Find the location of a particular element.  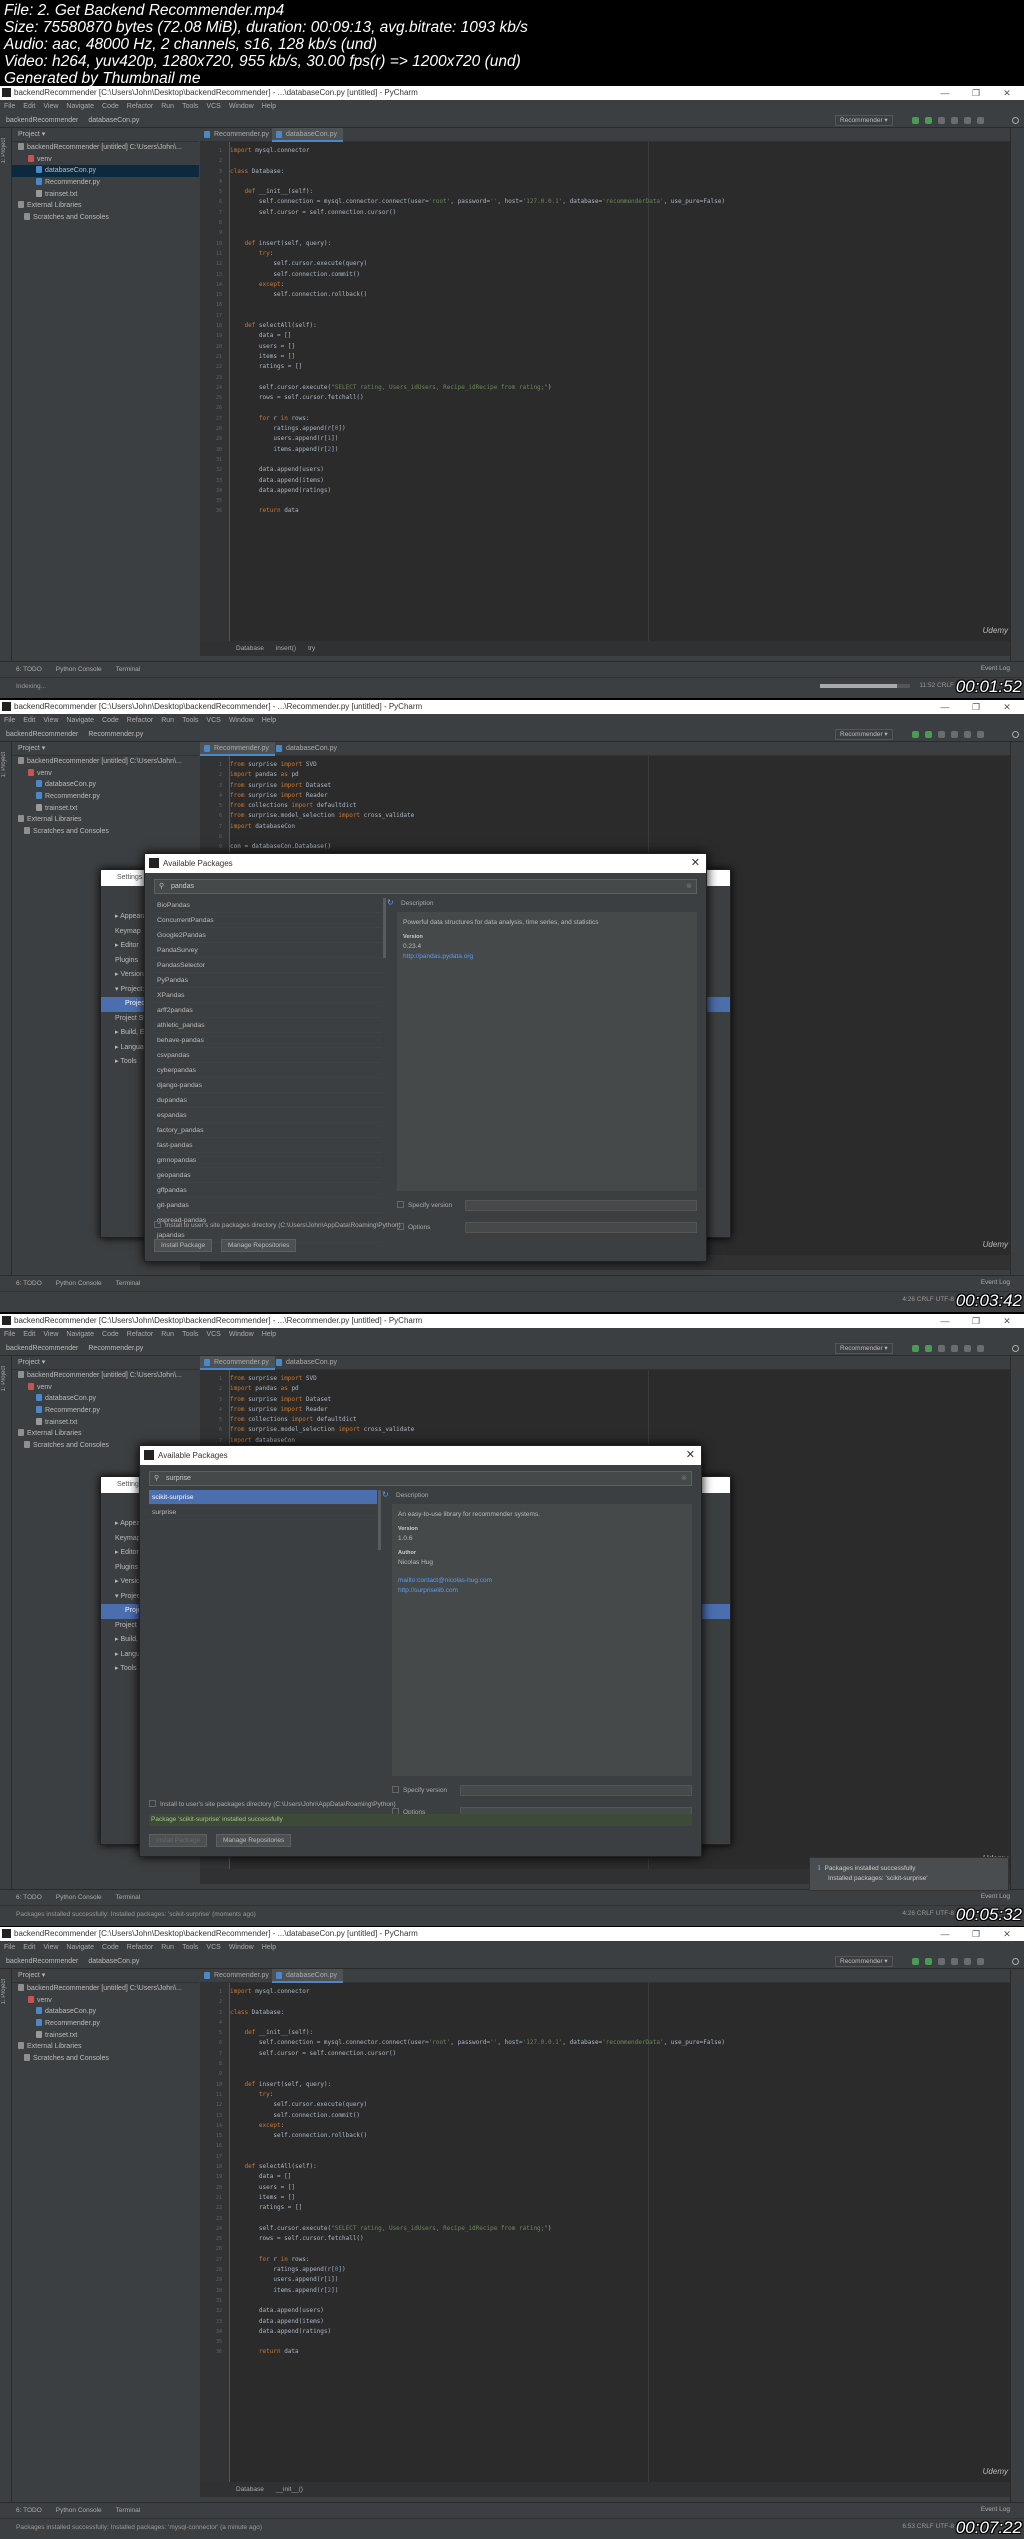

package-list-item: Google2Pandas is located at coordinates (268, 935).